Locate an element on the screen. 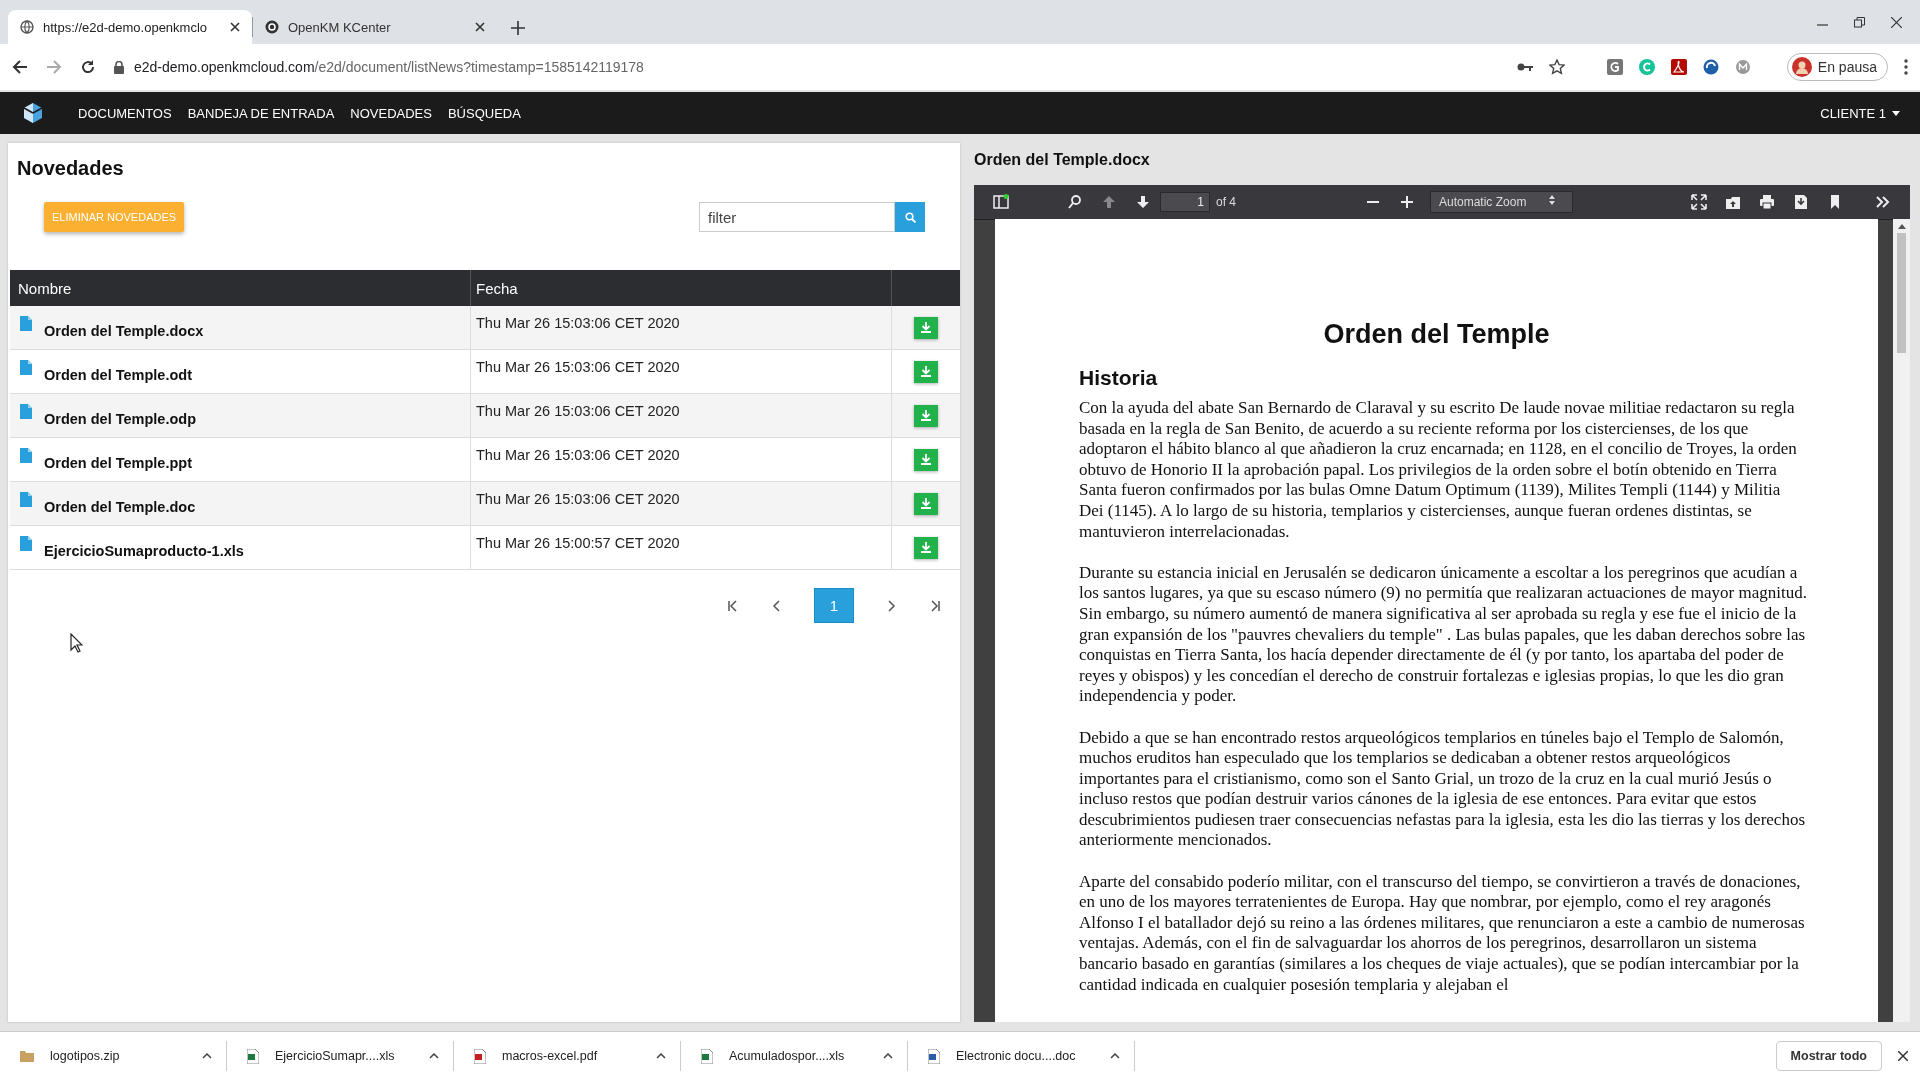 The image size is (1920, 1080). sidebar-toggle-icon is located at coordinates (1001, 202).